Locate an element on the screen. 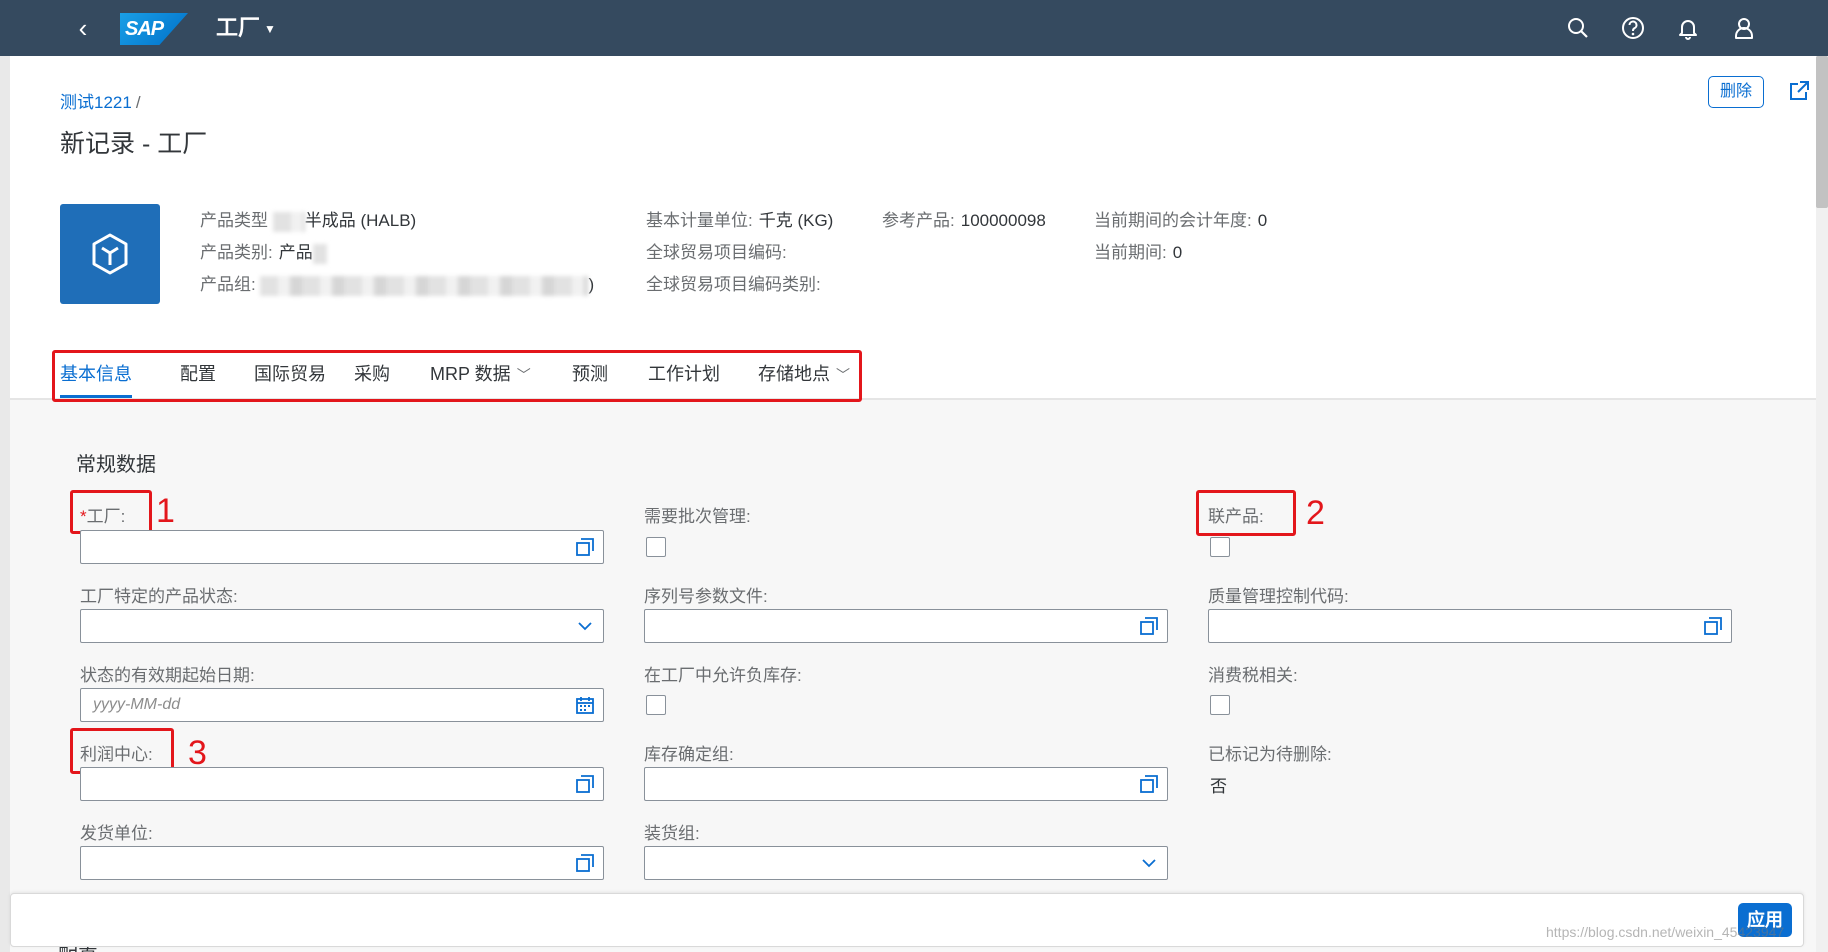 Image resolution: width=1828 pixels, height=952 pixels. section-title: 常规数据 is located at coordinates (116, 465).